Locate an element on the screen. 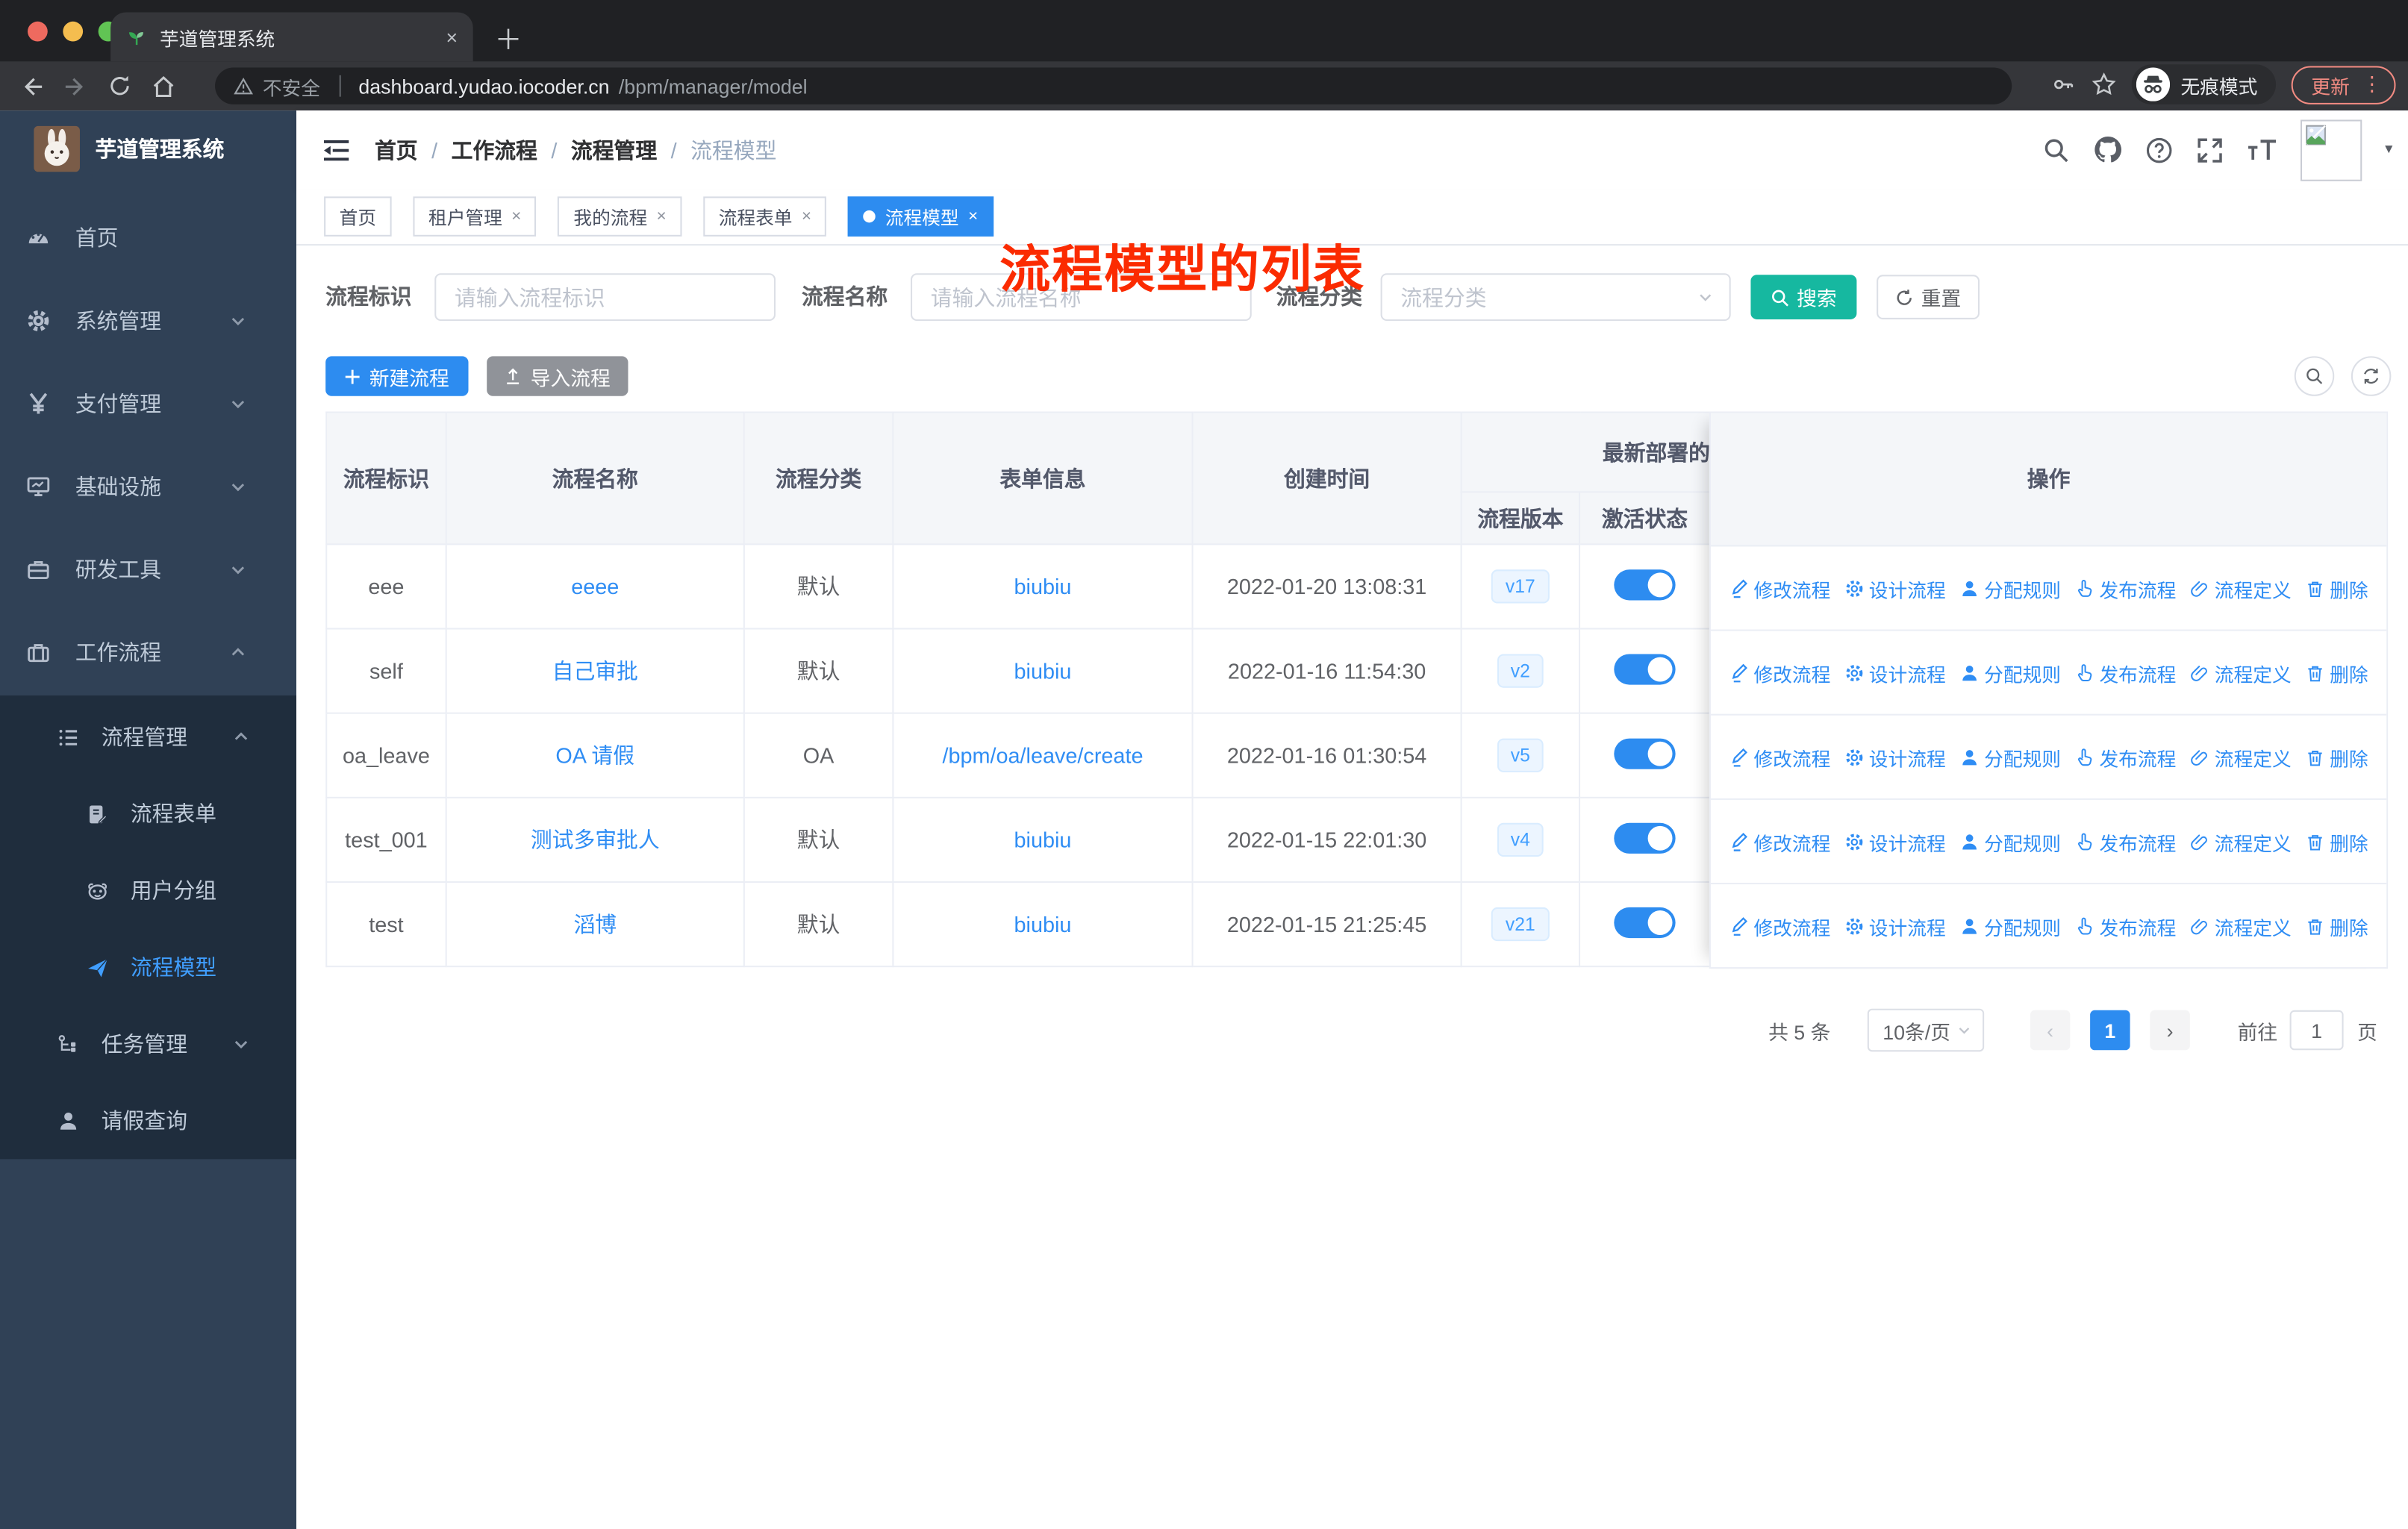 This screenshot has width=2408, height=1529. sidebar-item-home: 首页 is located at coordinates (148, 237).